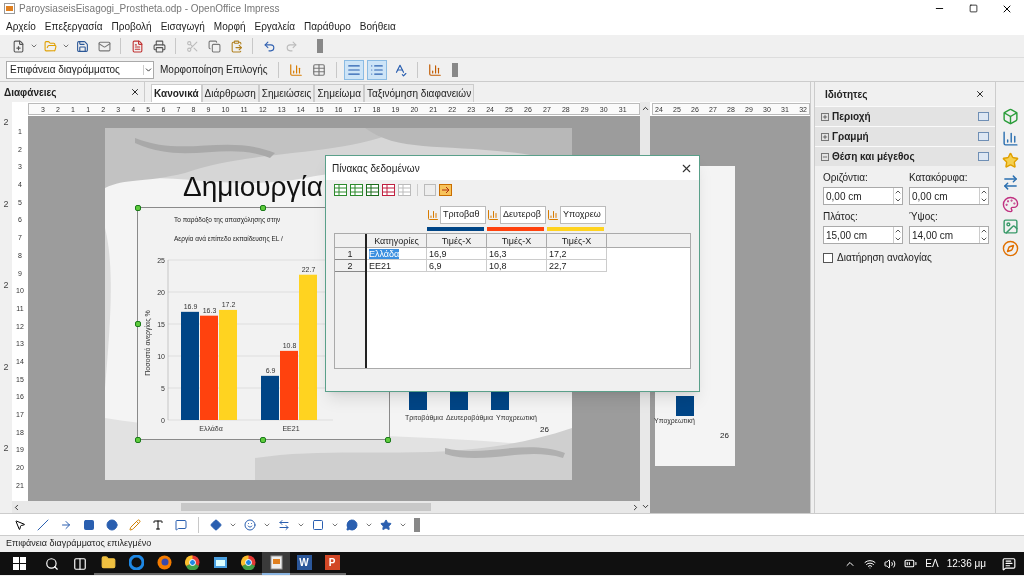  What do you see at coordinates (645, 506) in the screenshot?
I see `scroll-down-icon` at bounding box center [645, 506].